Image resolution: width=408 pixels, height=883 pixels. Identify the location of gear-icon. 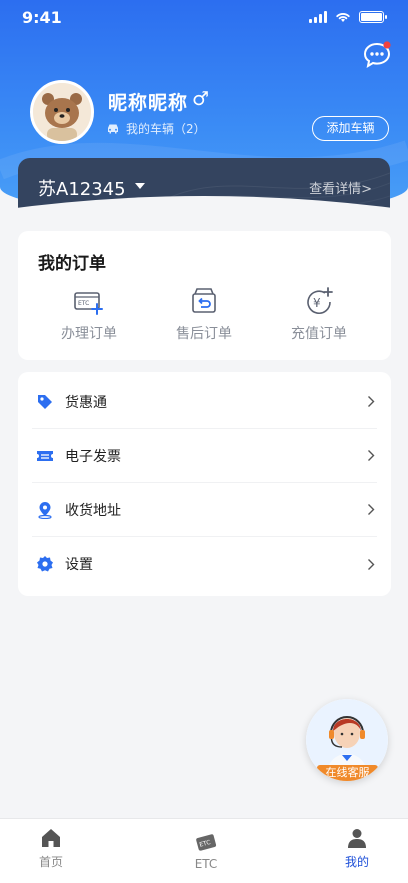
(45, 564).